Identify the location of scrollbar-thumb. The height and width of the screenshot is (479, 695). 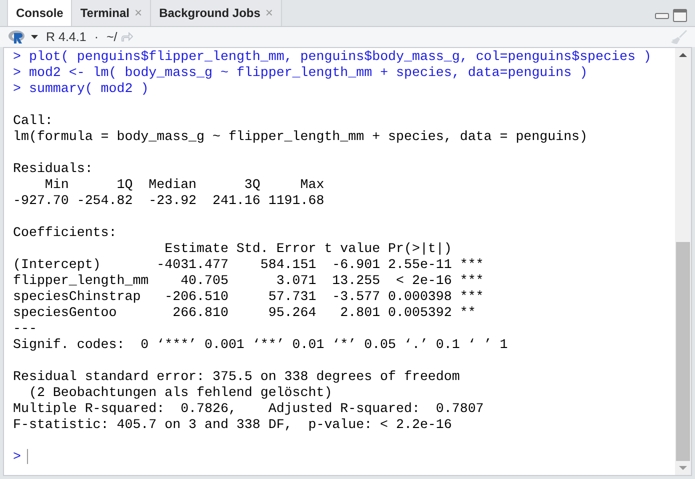
(683, 351).